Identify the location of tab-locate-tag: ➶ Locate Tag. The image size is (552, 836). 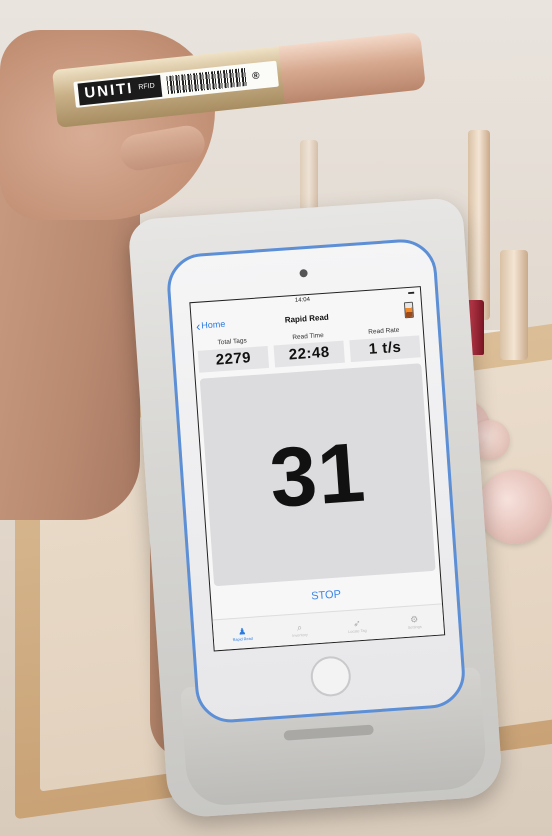
(357, 626).